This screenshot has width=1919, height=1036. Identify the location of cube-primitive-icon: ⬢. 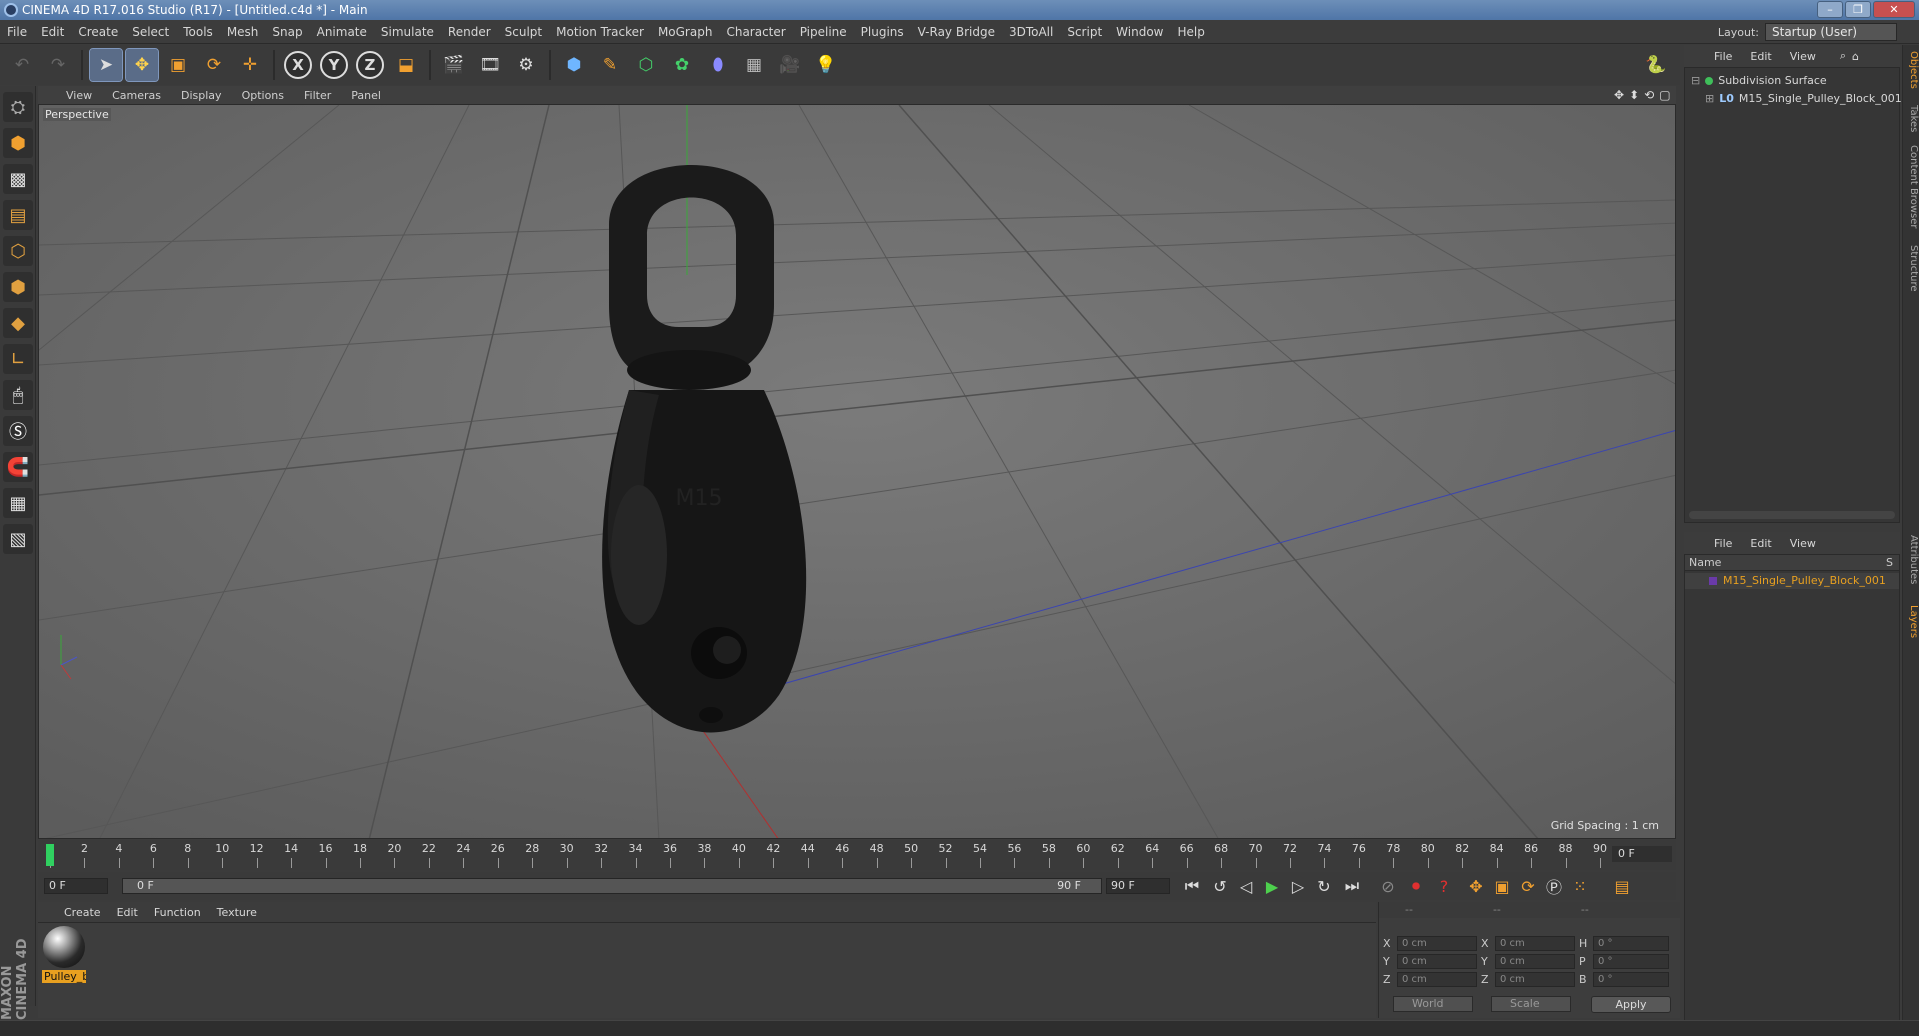
(574, 65).